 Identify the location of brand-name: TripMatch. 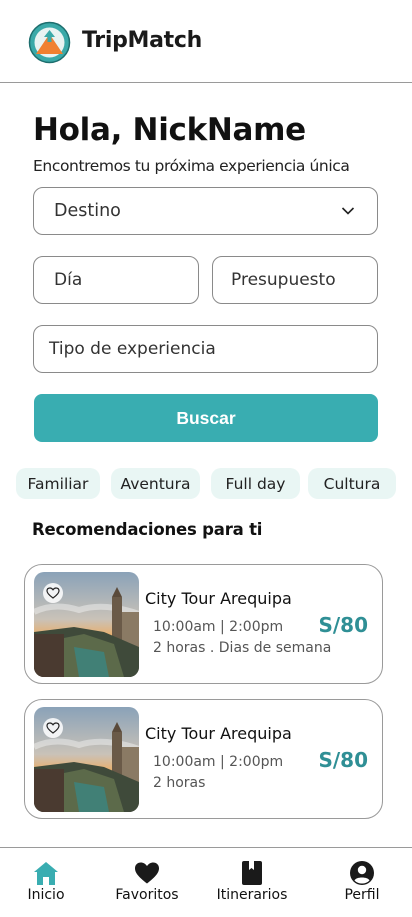
(142, 40).